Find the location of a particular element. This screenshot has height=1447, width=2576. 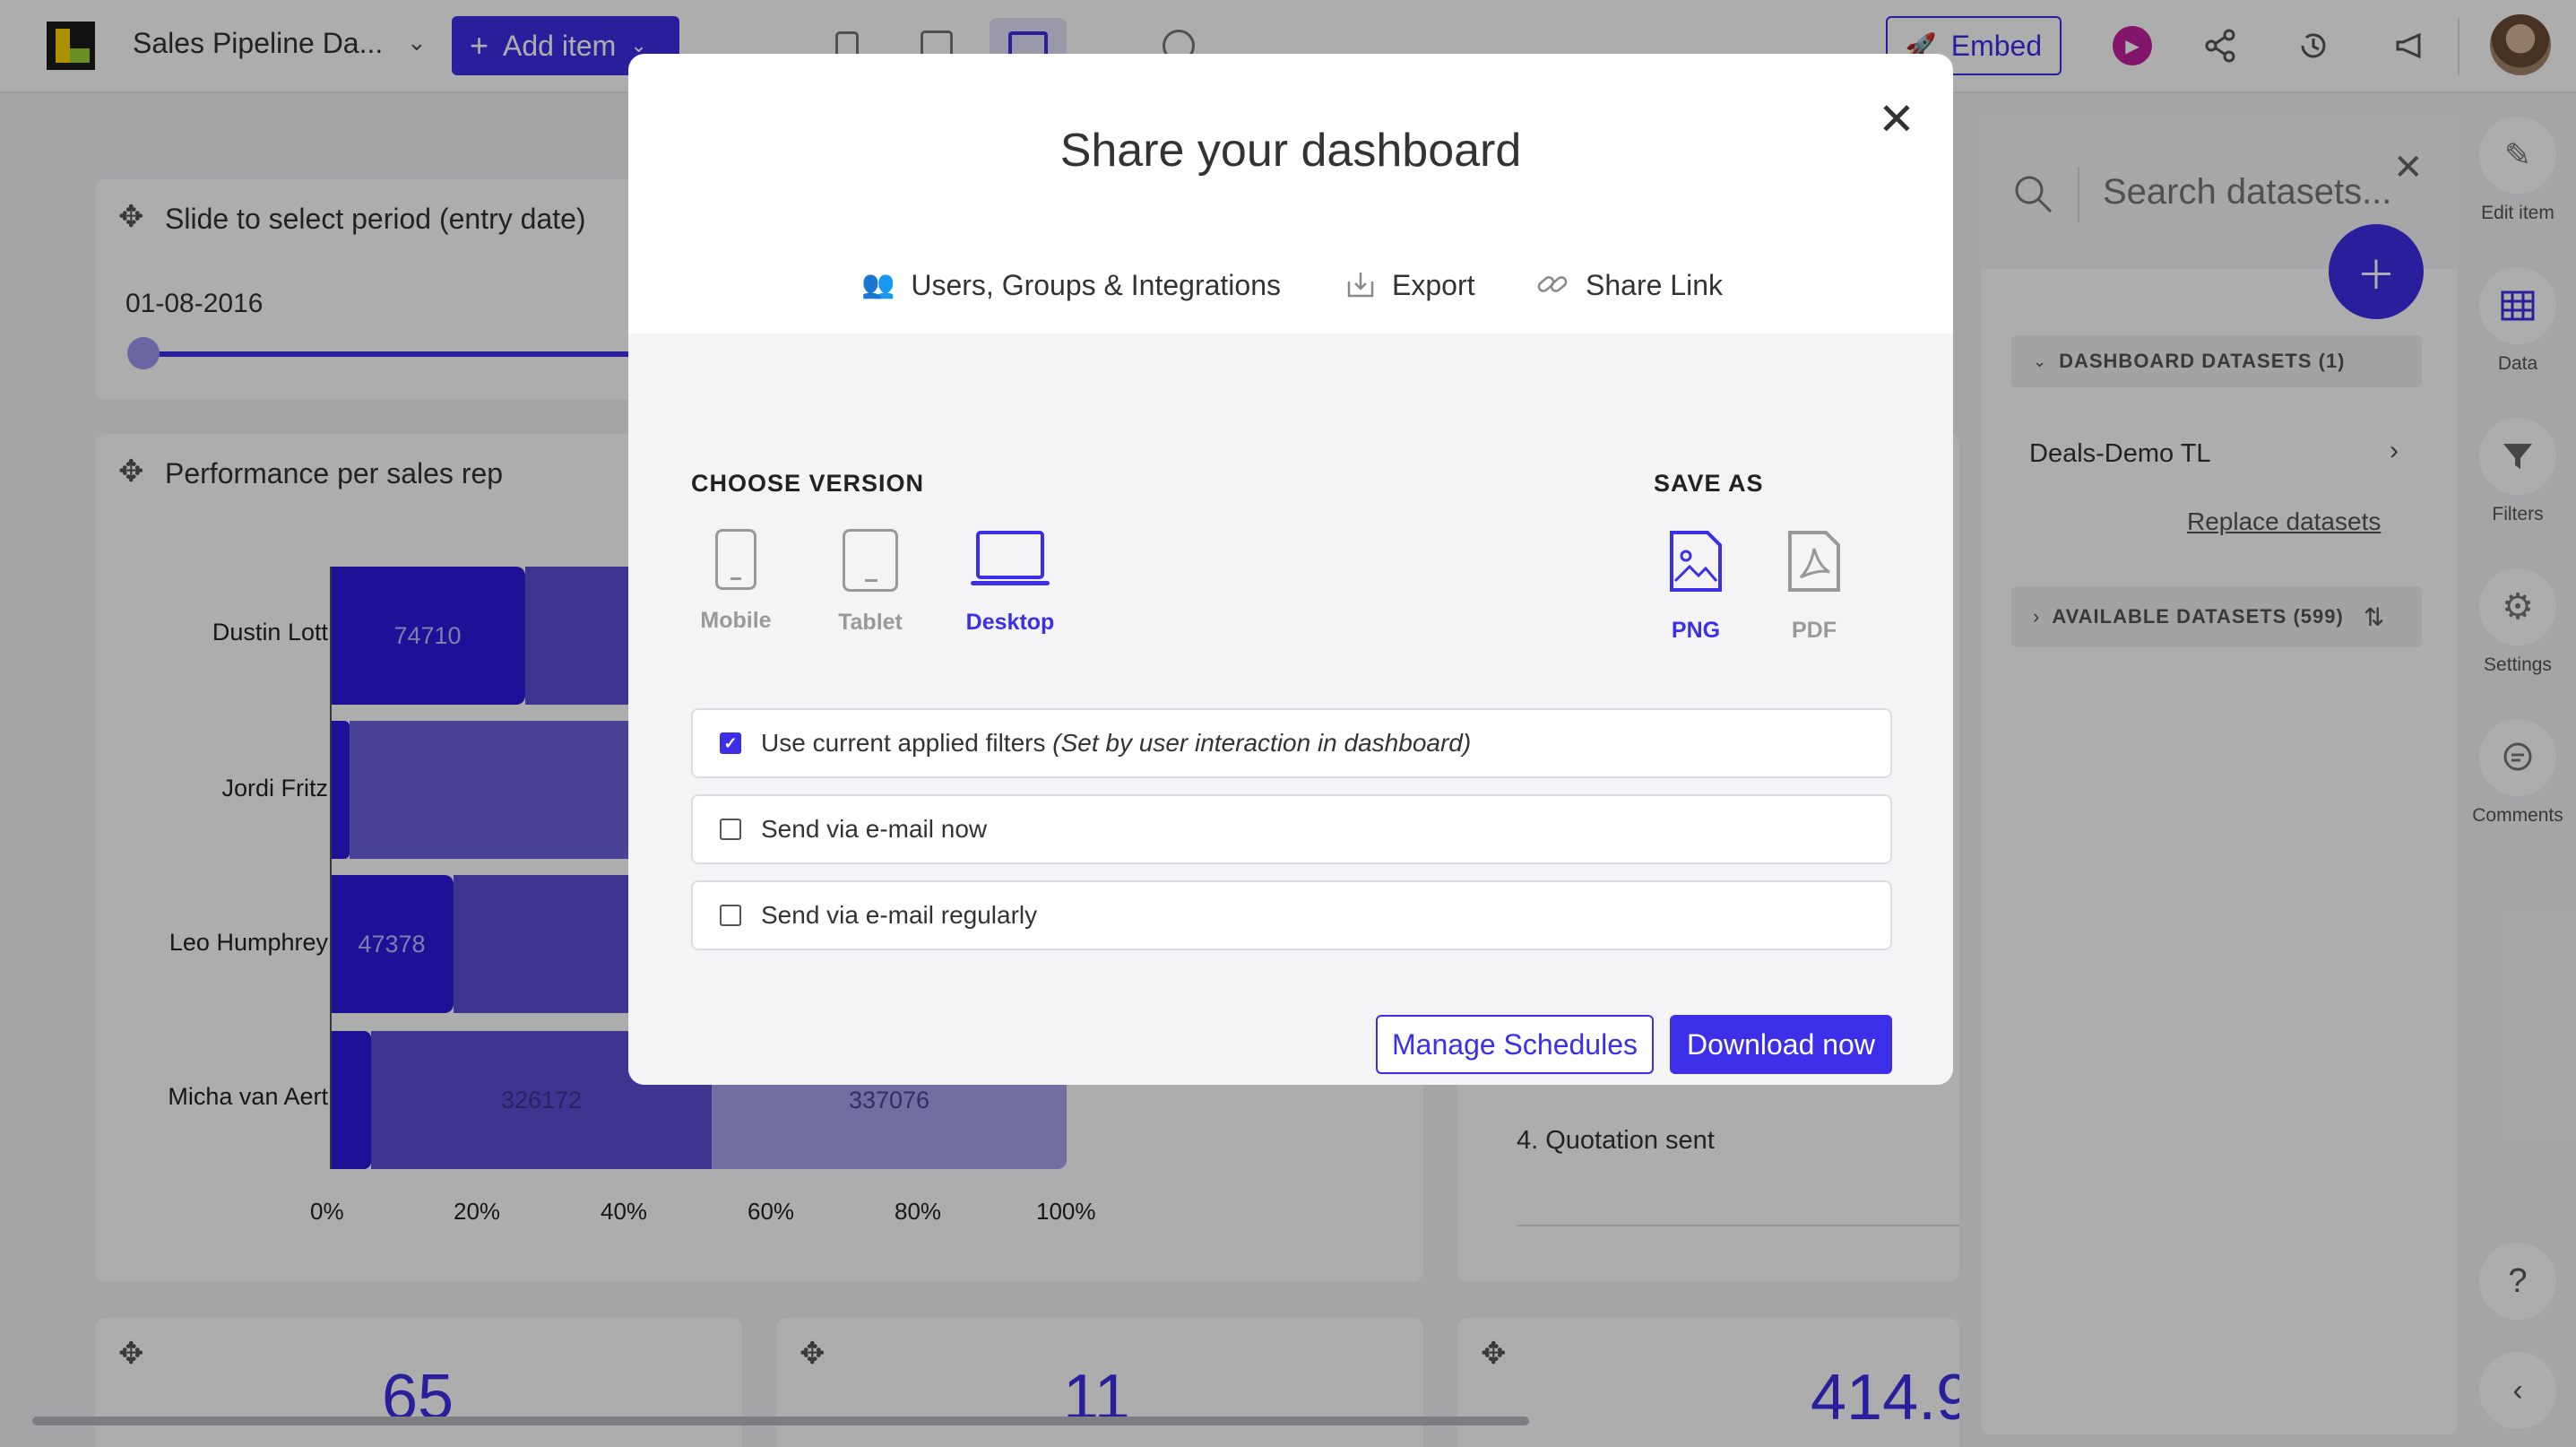

choose-version-label: CHOOSE VERSION is located at coordinates (808, 483).